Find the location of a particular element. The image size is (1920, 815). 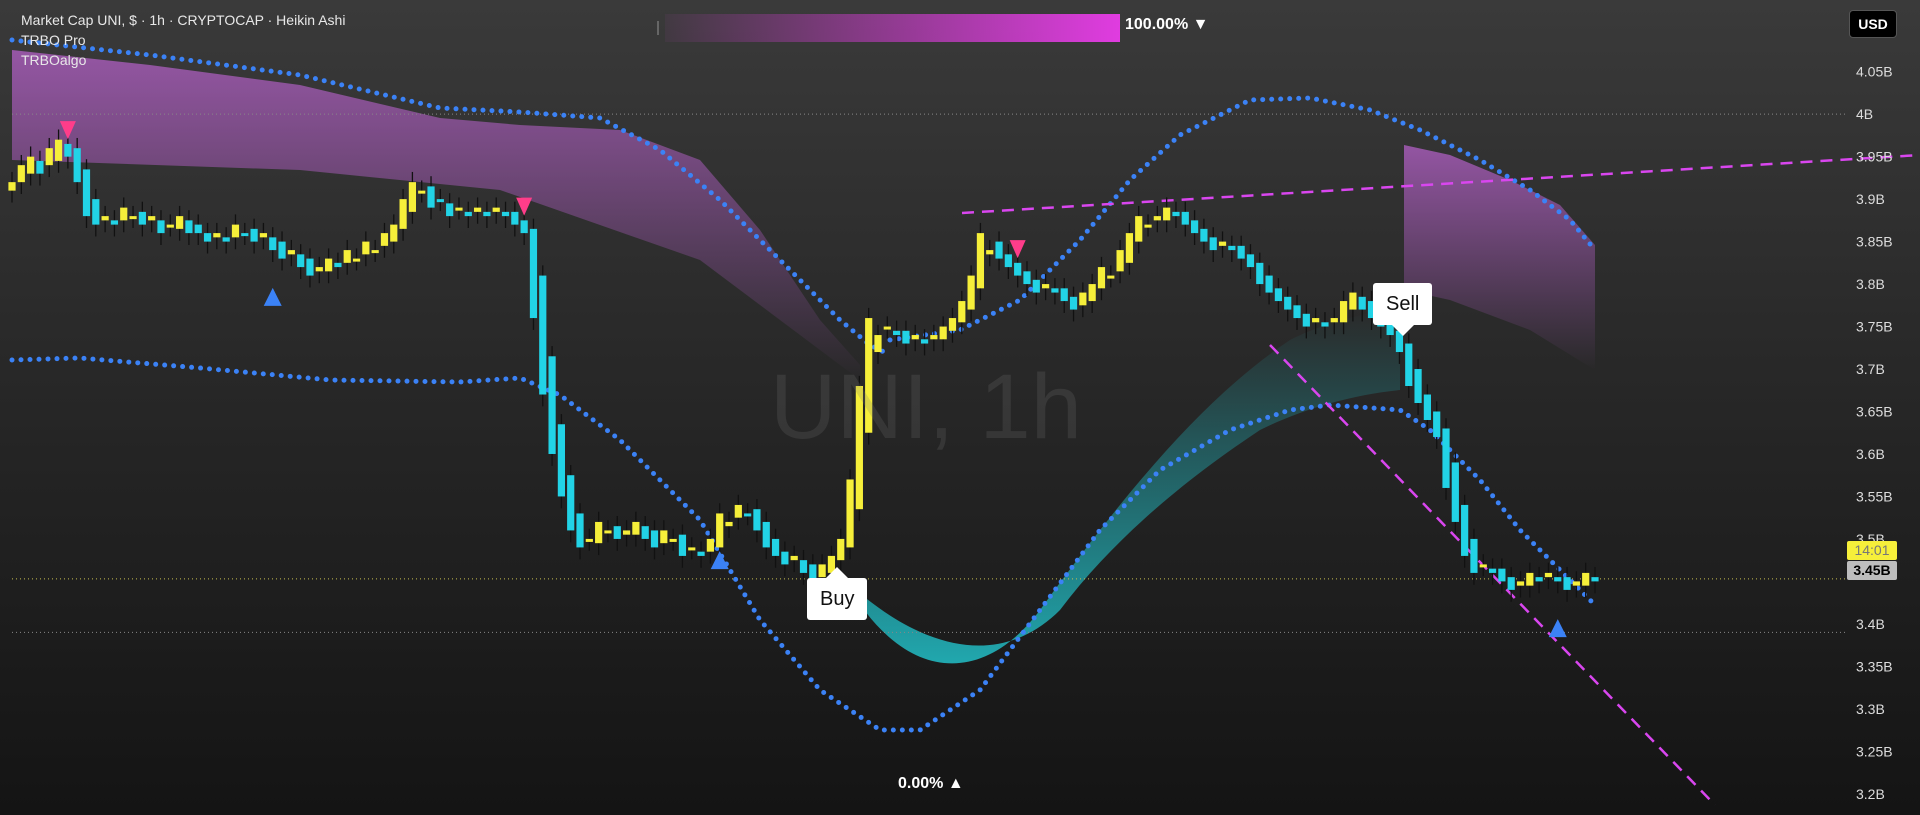

price-axis-tick: 3.3B is located at coordinates (1870, 709).